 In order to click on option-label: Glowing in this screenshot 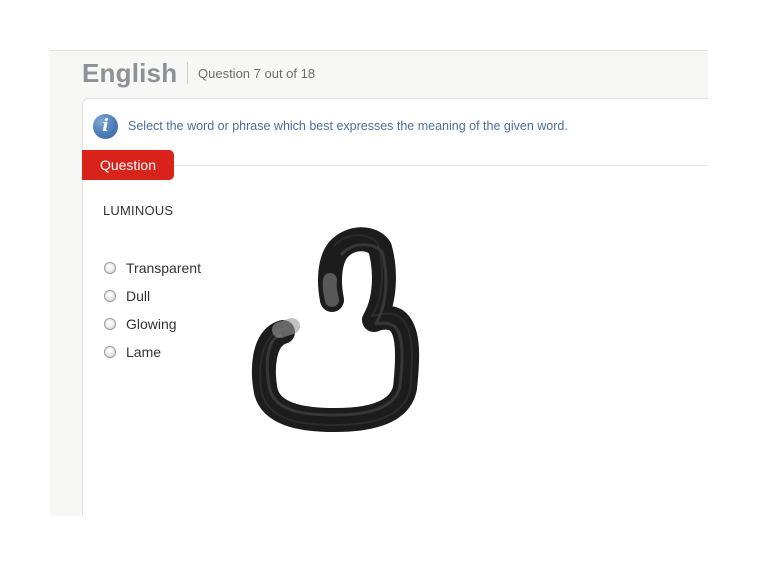, I will do `click(151, 324)`.